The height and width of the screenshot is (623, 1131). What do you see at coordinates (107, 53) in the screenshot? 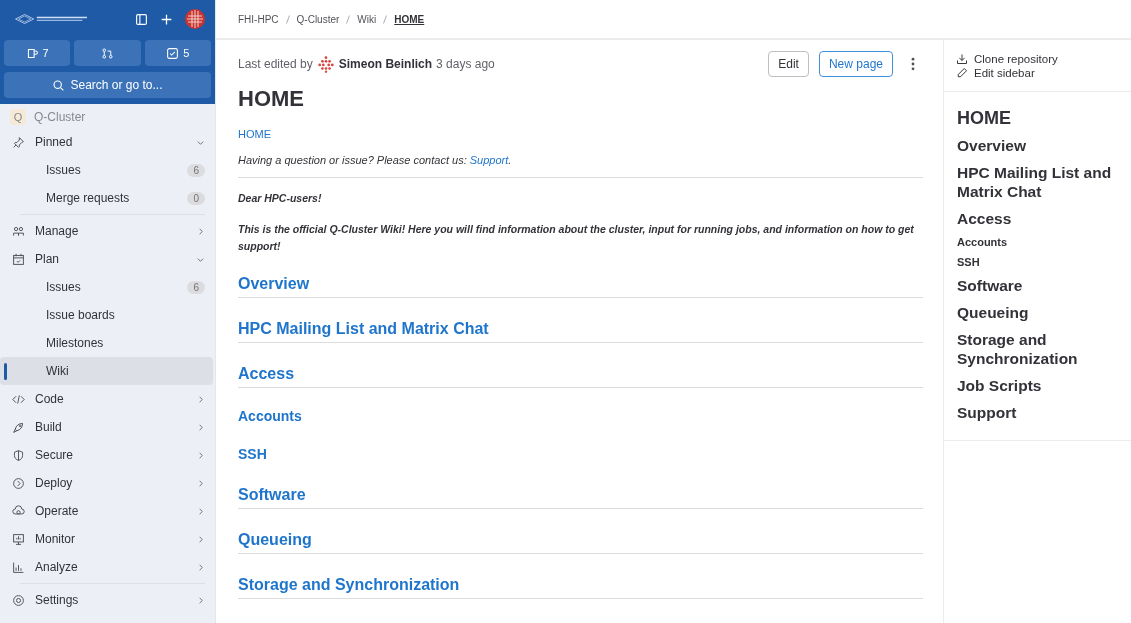
I see `merge-request-icon` at bounding box center [107, 53].